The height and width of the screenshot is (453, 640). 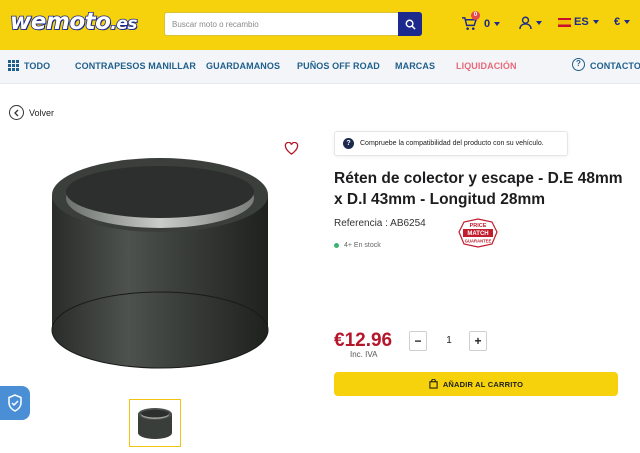 I want to click on add-to-cart-label: AÑADIR AL CARRITO, so click(x=483, y=384).